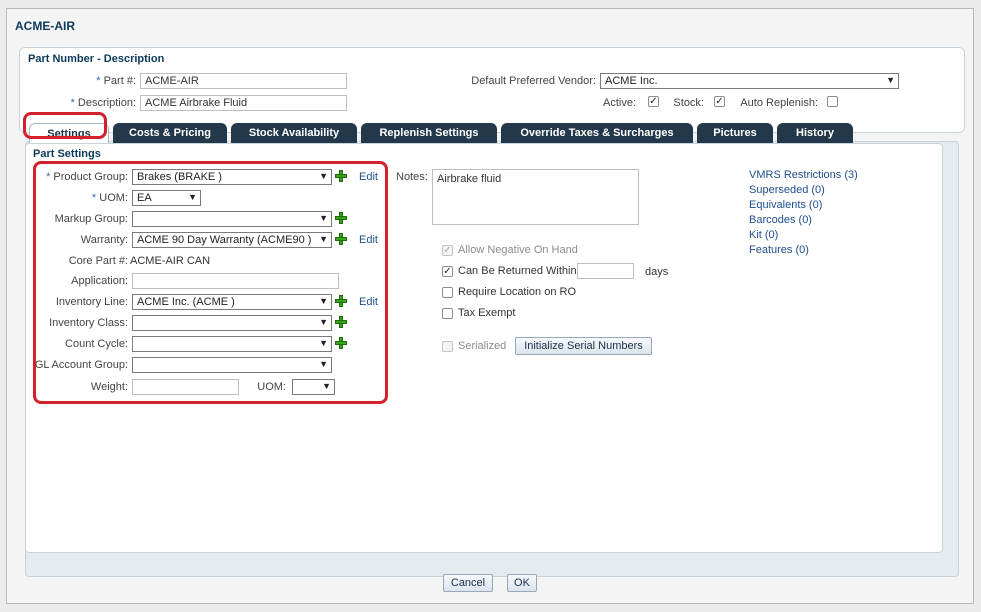  I want to click on settings-fields-highlight, so click(210, 282).